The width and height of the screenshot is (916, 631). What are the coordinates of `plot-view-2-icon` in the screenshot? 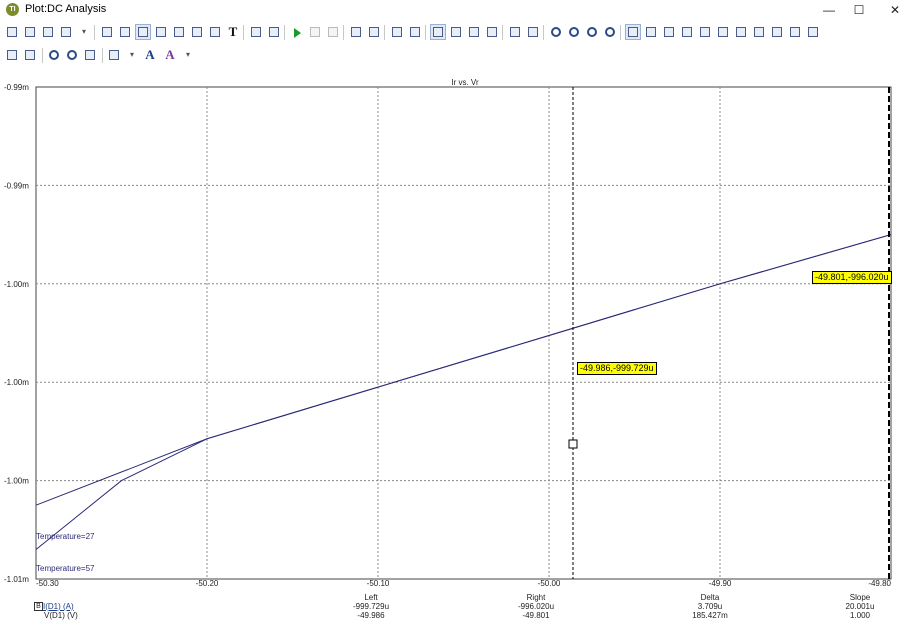 It's located at (161, 32).